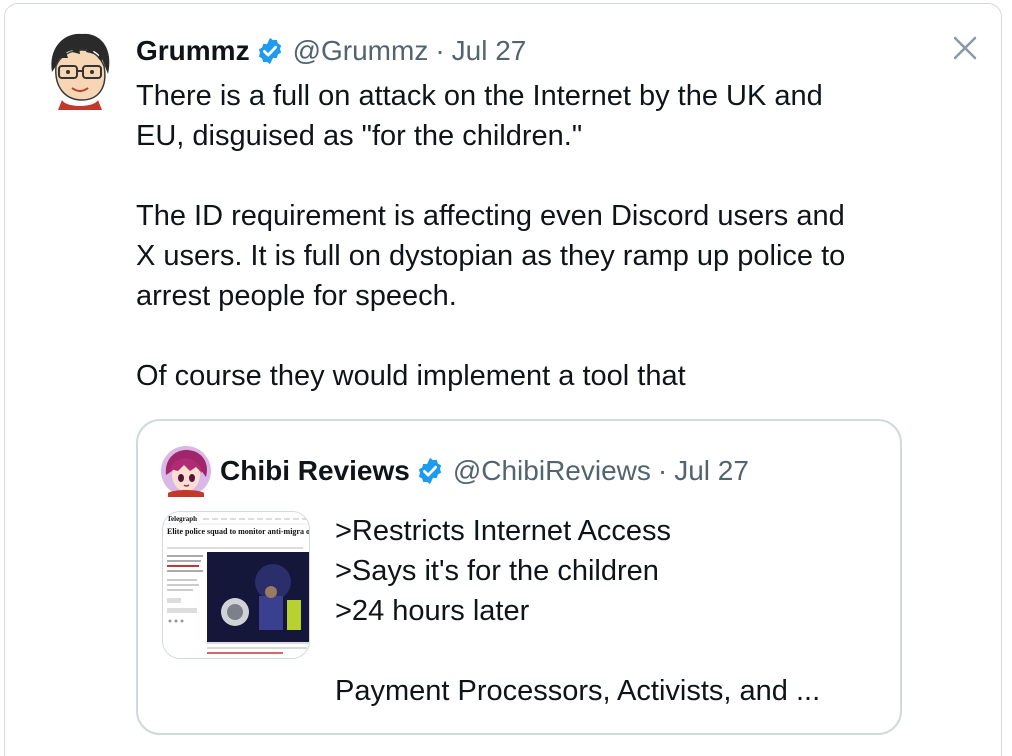 The image size is (1012, 756). I want to click on thumbnail-masthead: Telegraph, so click(182, 519).